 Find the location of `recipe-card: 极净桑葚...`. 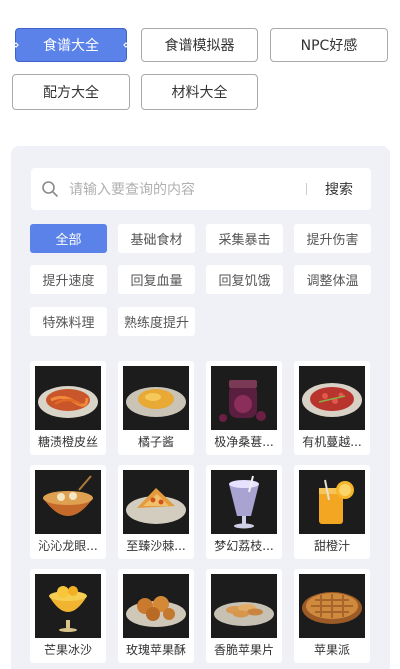

recipe-card: 极净桑葚... is located at coordinates (244, 408).